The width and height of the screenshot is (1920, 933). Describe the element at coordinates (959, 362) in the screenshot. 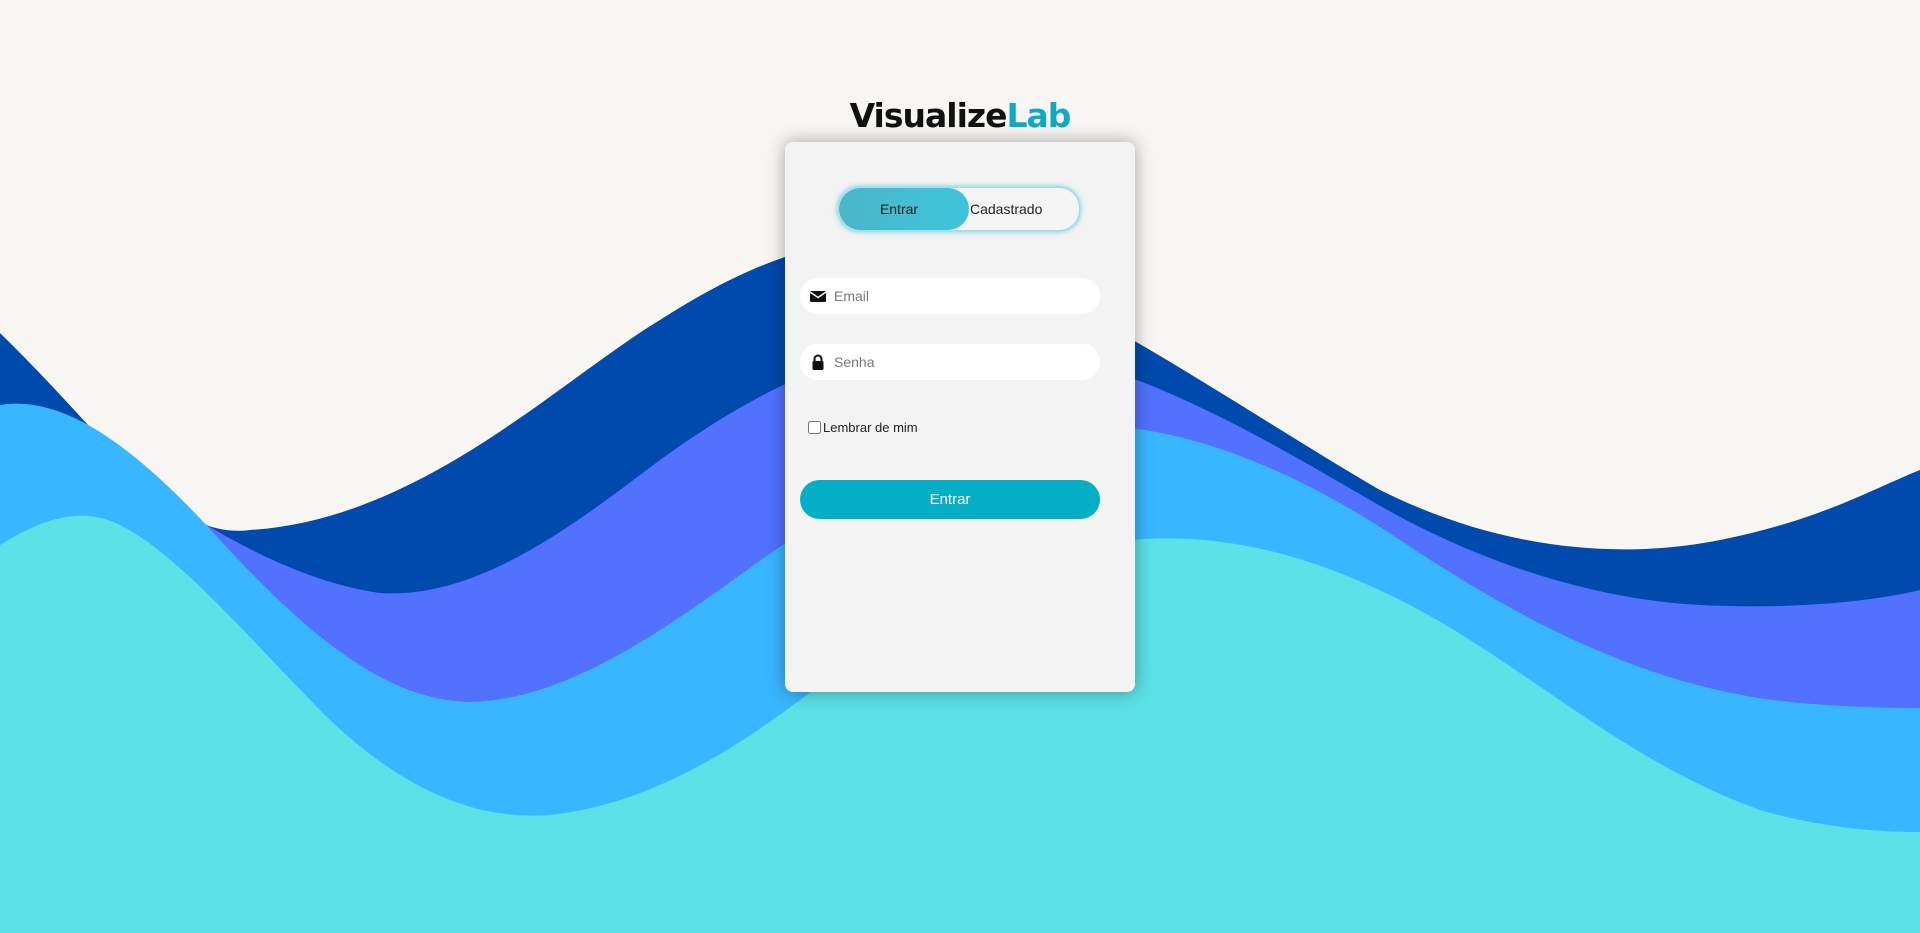

I see `password-input` at that location.